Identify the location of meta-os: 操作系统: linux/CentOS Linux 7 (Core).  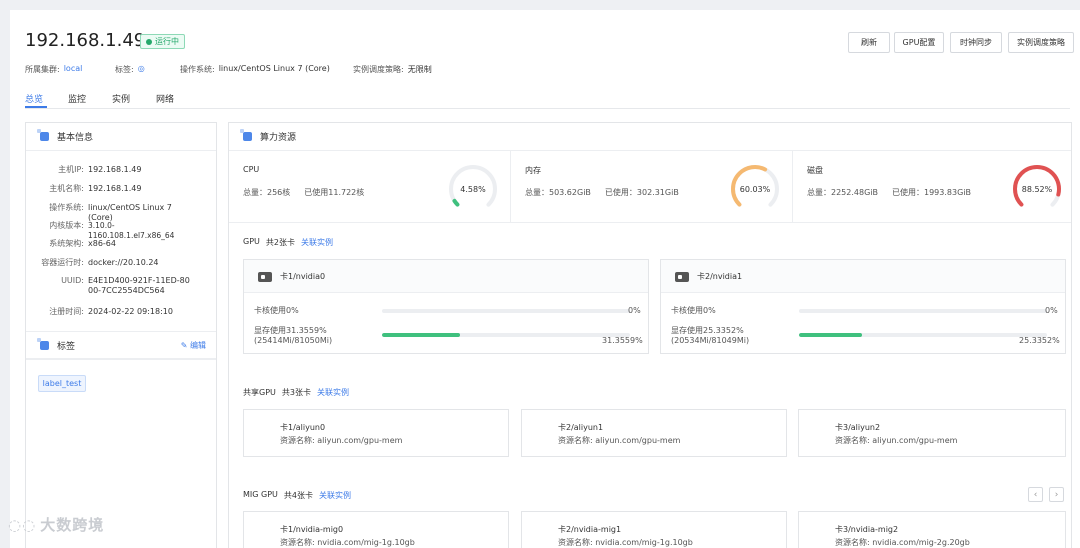
(255, 69).